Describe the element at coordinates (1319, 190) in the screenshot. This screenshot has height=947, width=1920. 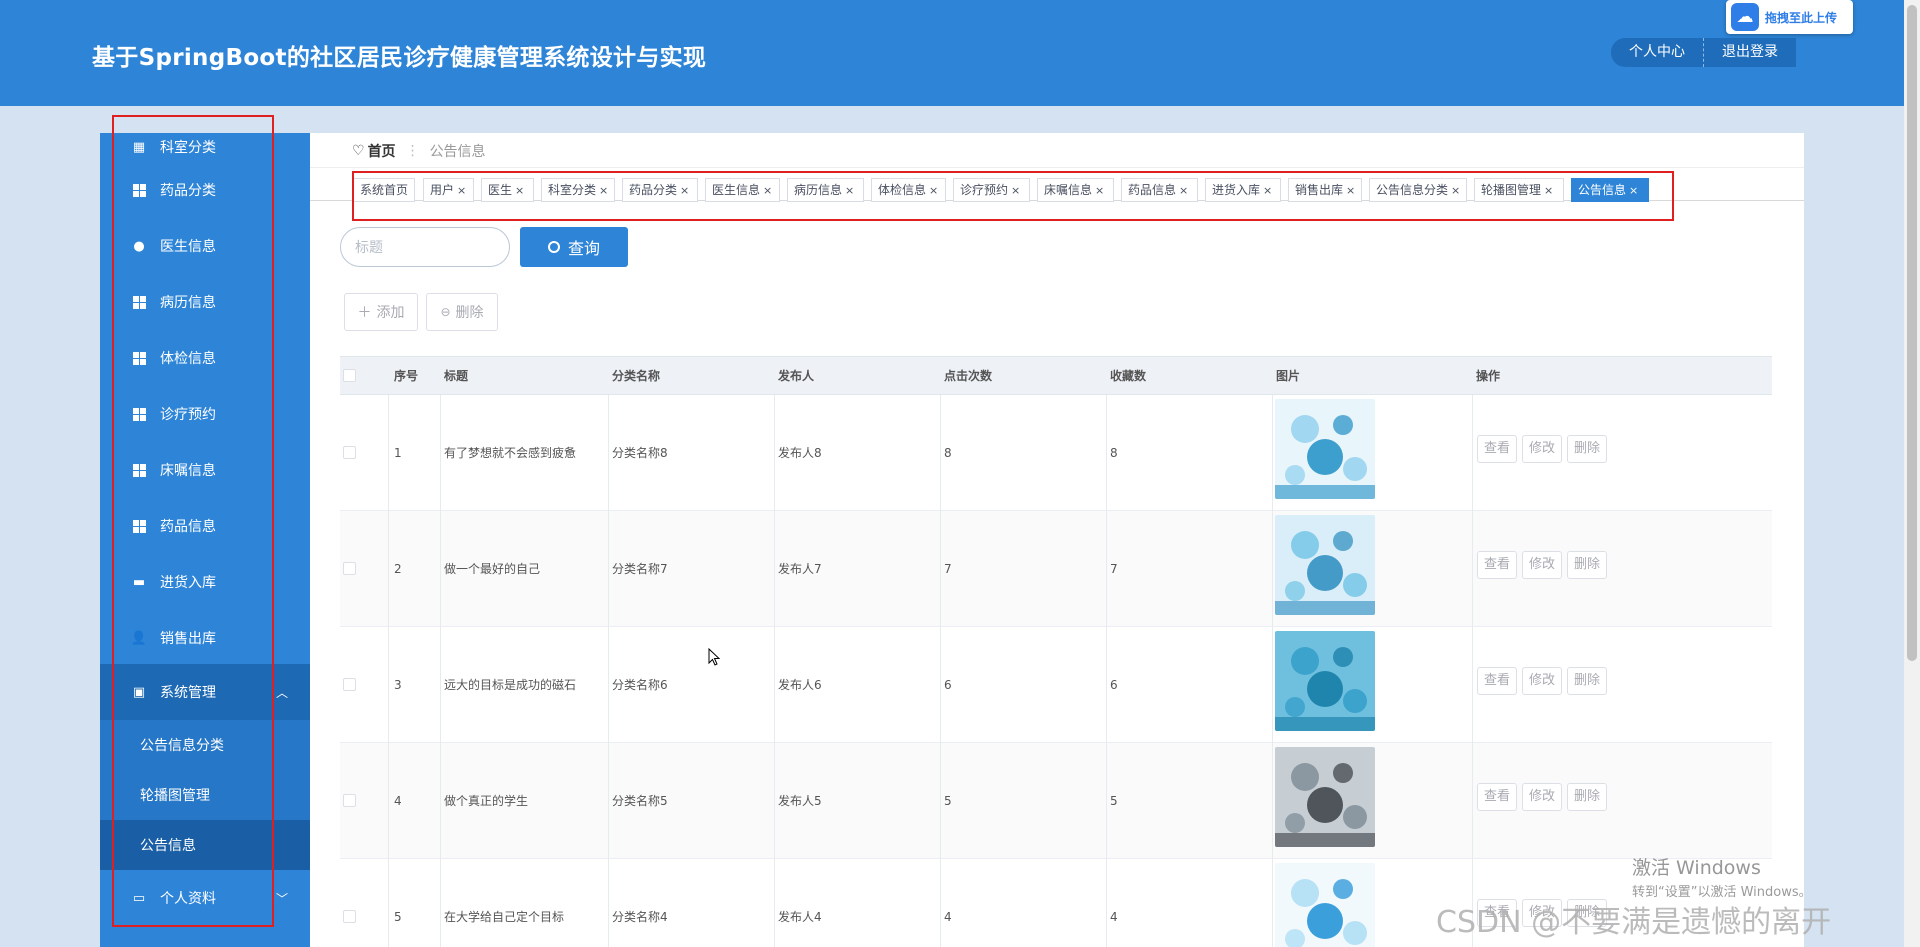
I see `tag-label: 销售出库` at that location.